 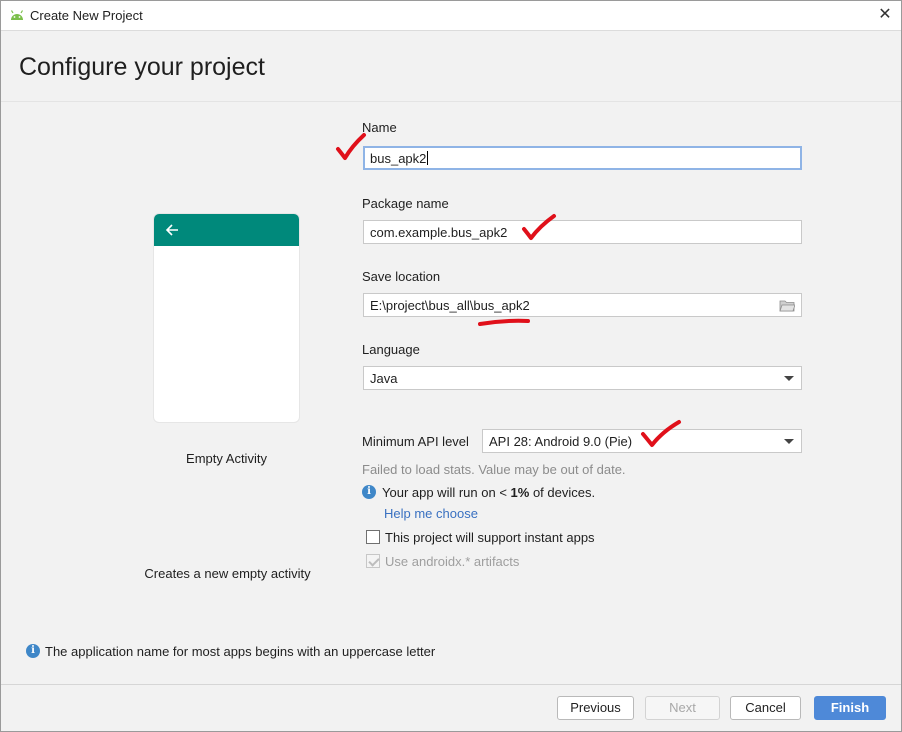 What do you see at coordinates (451, 101) in the screenshot?
I see `header-divider` at bounding box center [451, 101].